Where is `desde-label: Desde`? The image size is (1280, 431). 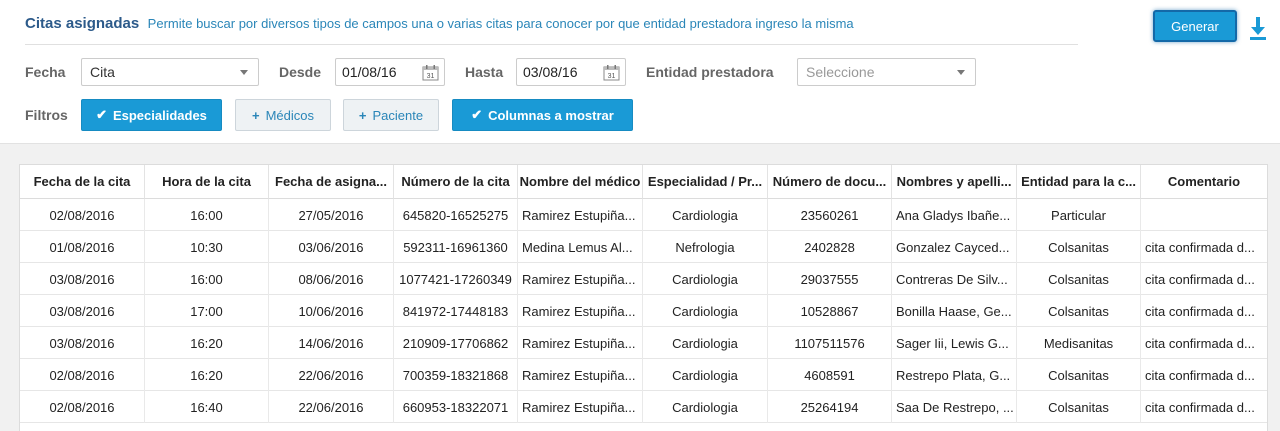 desde-label: Desde is located at coordinates (300, 72).